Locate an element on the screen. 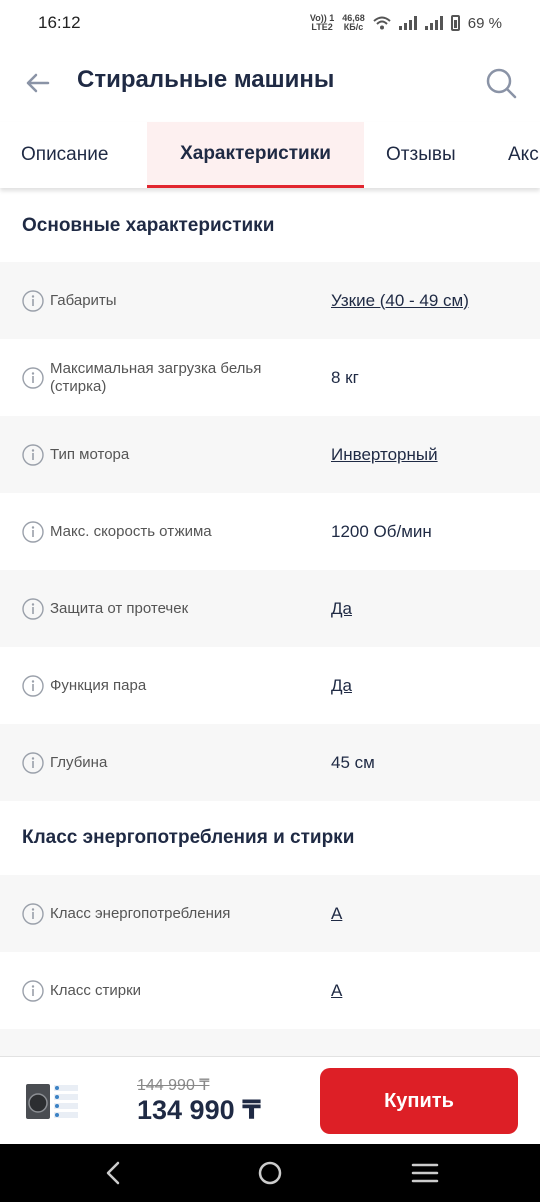 The image size is (540, 1202). spec-row: Макс. скорость отжима 1200 Об/мин is located at coordinates (270, 531).